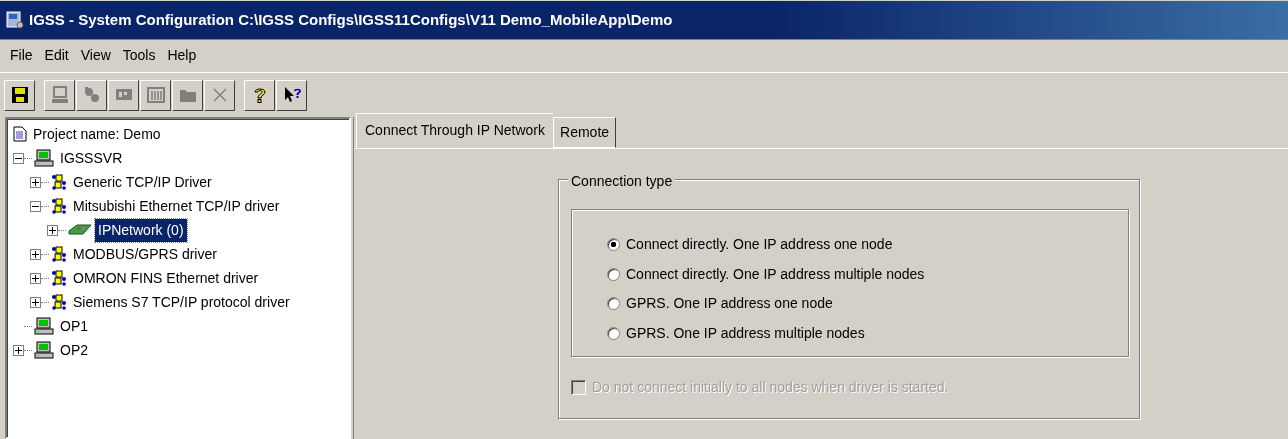 Image resolution: width=1288 pixels, height=439 pixels. I want to click on menu-item: Help, so click(182, 55).